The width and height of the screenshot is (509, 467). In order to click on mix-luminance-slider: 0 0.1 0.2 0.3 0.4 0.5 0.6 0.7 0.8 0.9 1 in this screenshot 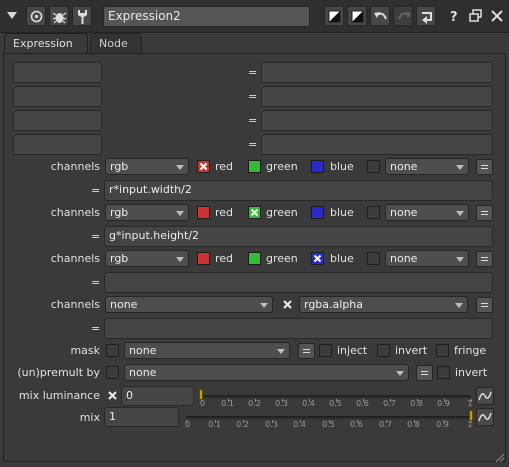, I will do `click(336, 397)`.